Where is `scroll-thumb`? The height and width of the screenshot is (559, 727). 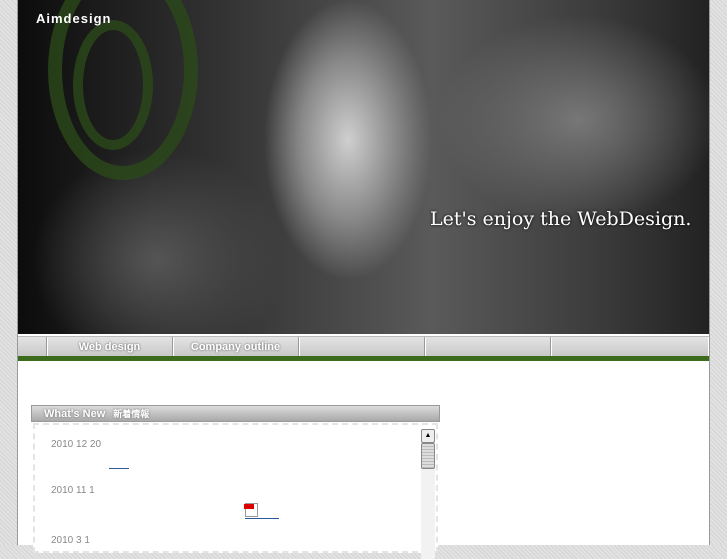
scroll-thumb is located at coordinates (428, 456).